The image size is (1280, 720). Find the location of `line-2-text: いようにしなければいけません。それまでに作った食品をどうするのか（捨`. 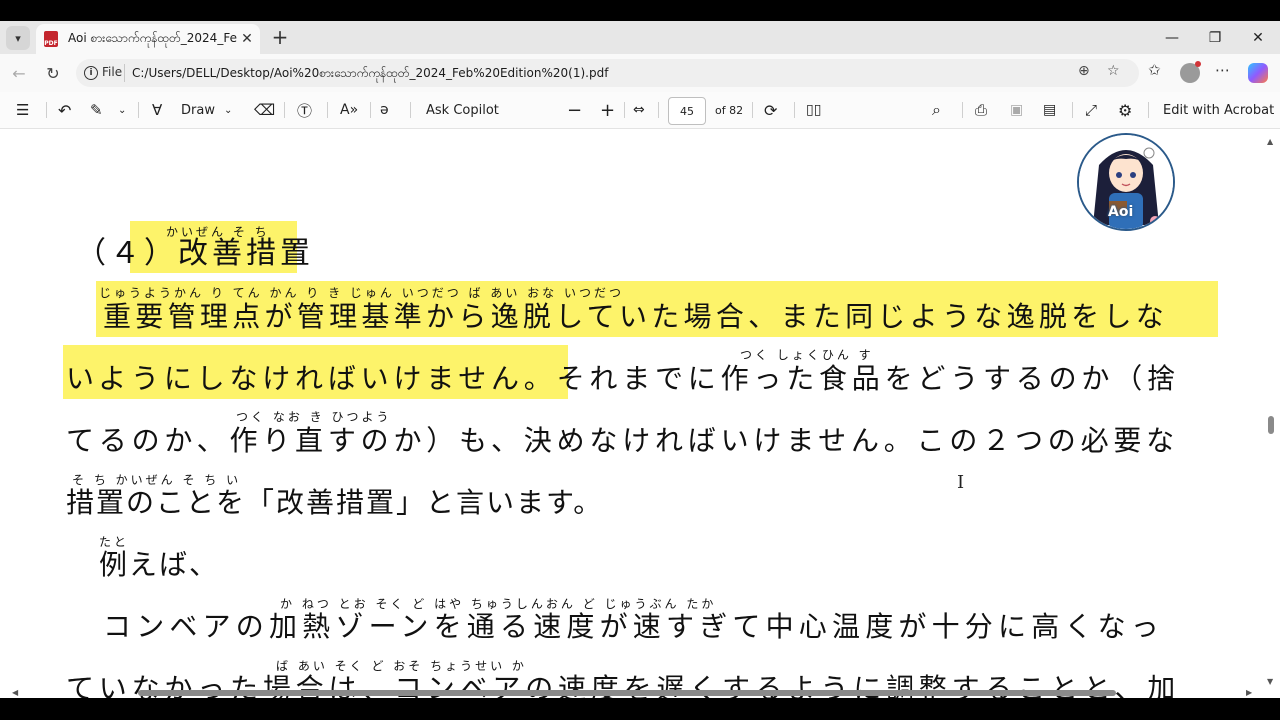

line-2-text: いようにしなければいけません。それまでに作った食品をどうするのか（捨 is located at coordinates (623, 378).